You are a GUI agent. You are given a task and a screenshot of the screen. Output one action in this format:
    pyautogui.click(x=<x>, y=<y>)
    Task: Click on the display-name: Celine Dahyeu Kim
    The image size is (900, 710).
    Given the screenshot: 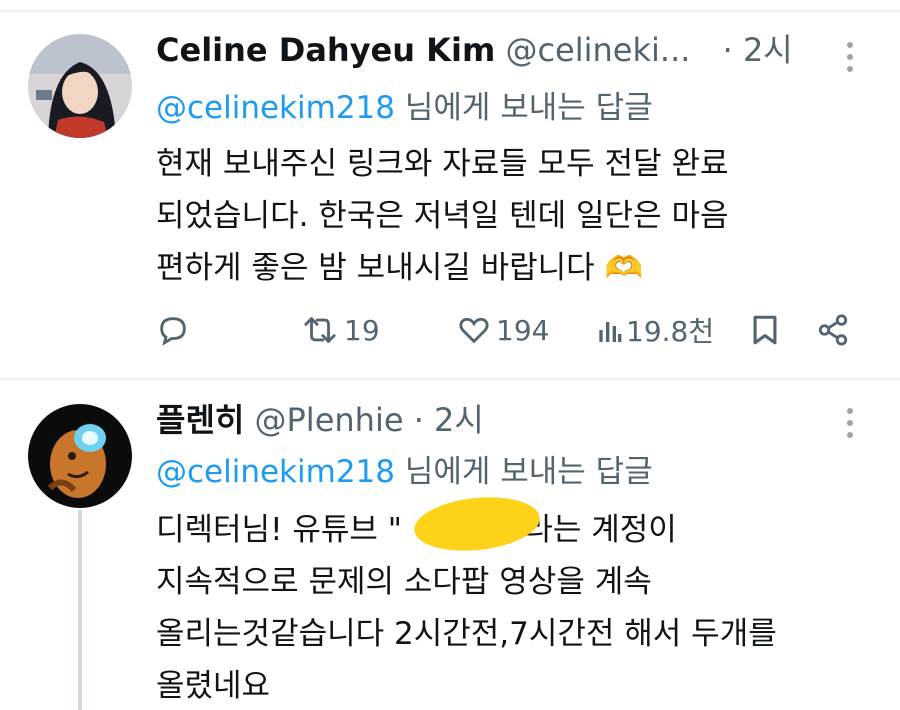 What is the action you would take?
    pyautogui.click(x=325, y=50)
    